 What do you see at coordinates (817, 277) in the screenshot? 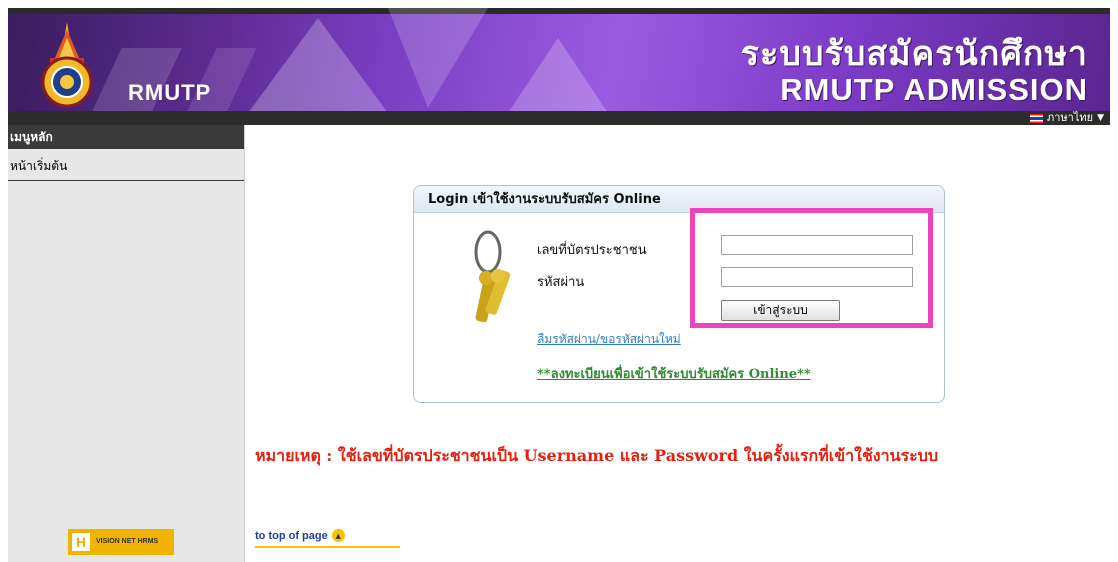
I see `password-input` at bounding box center [817, 277].